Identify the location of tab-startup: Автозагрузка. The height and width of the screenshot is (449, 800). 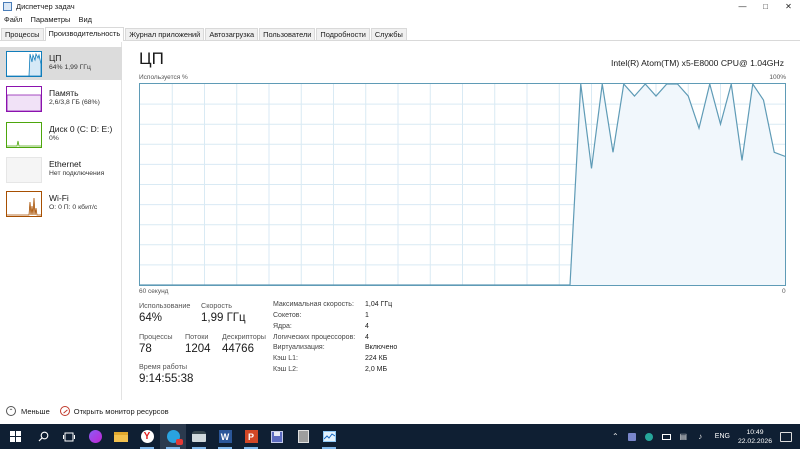
(232, 34).